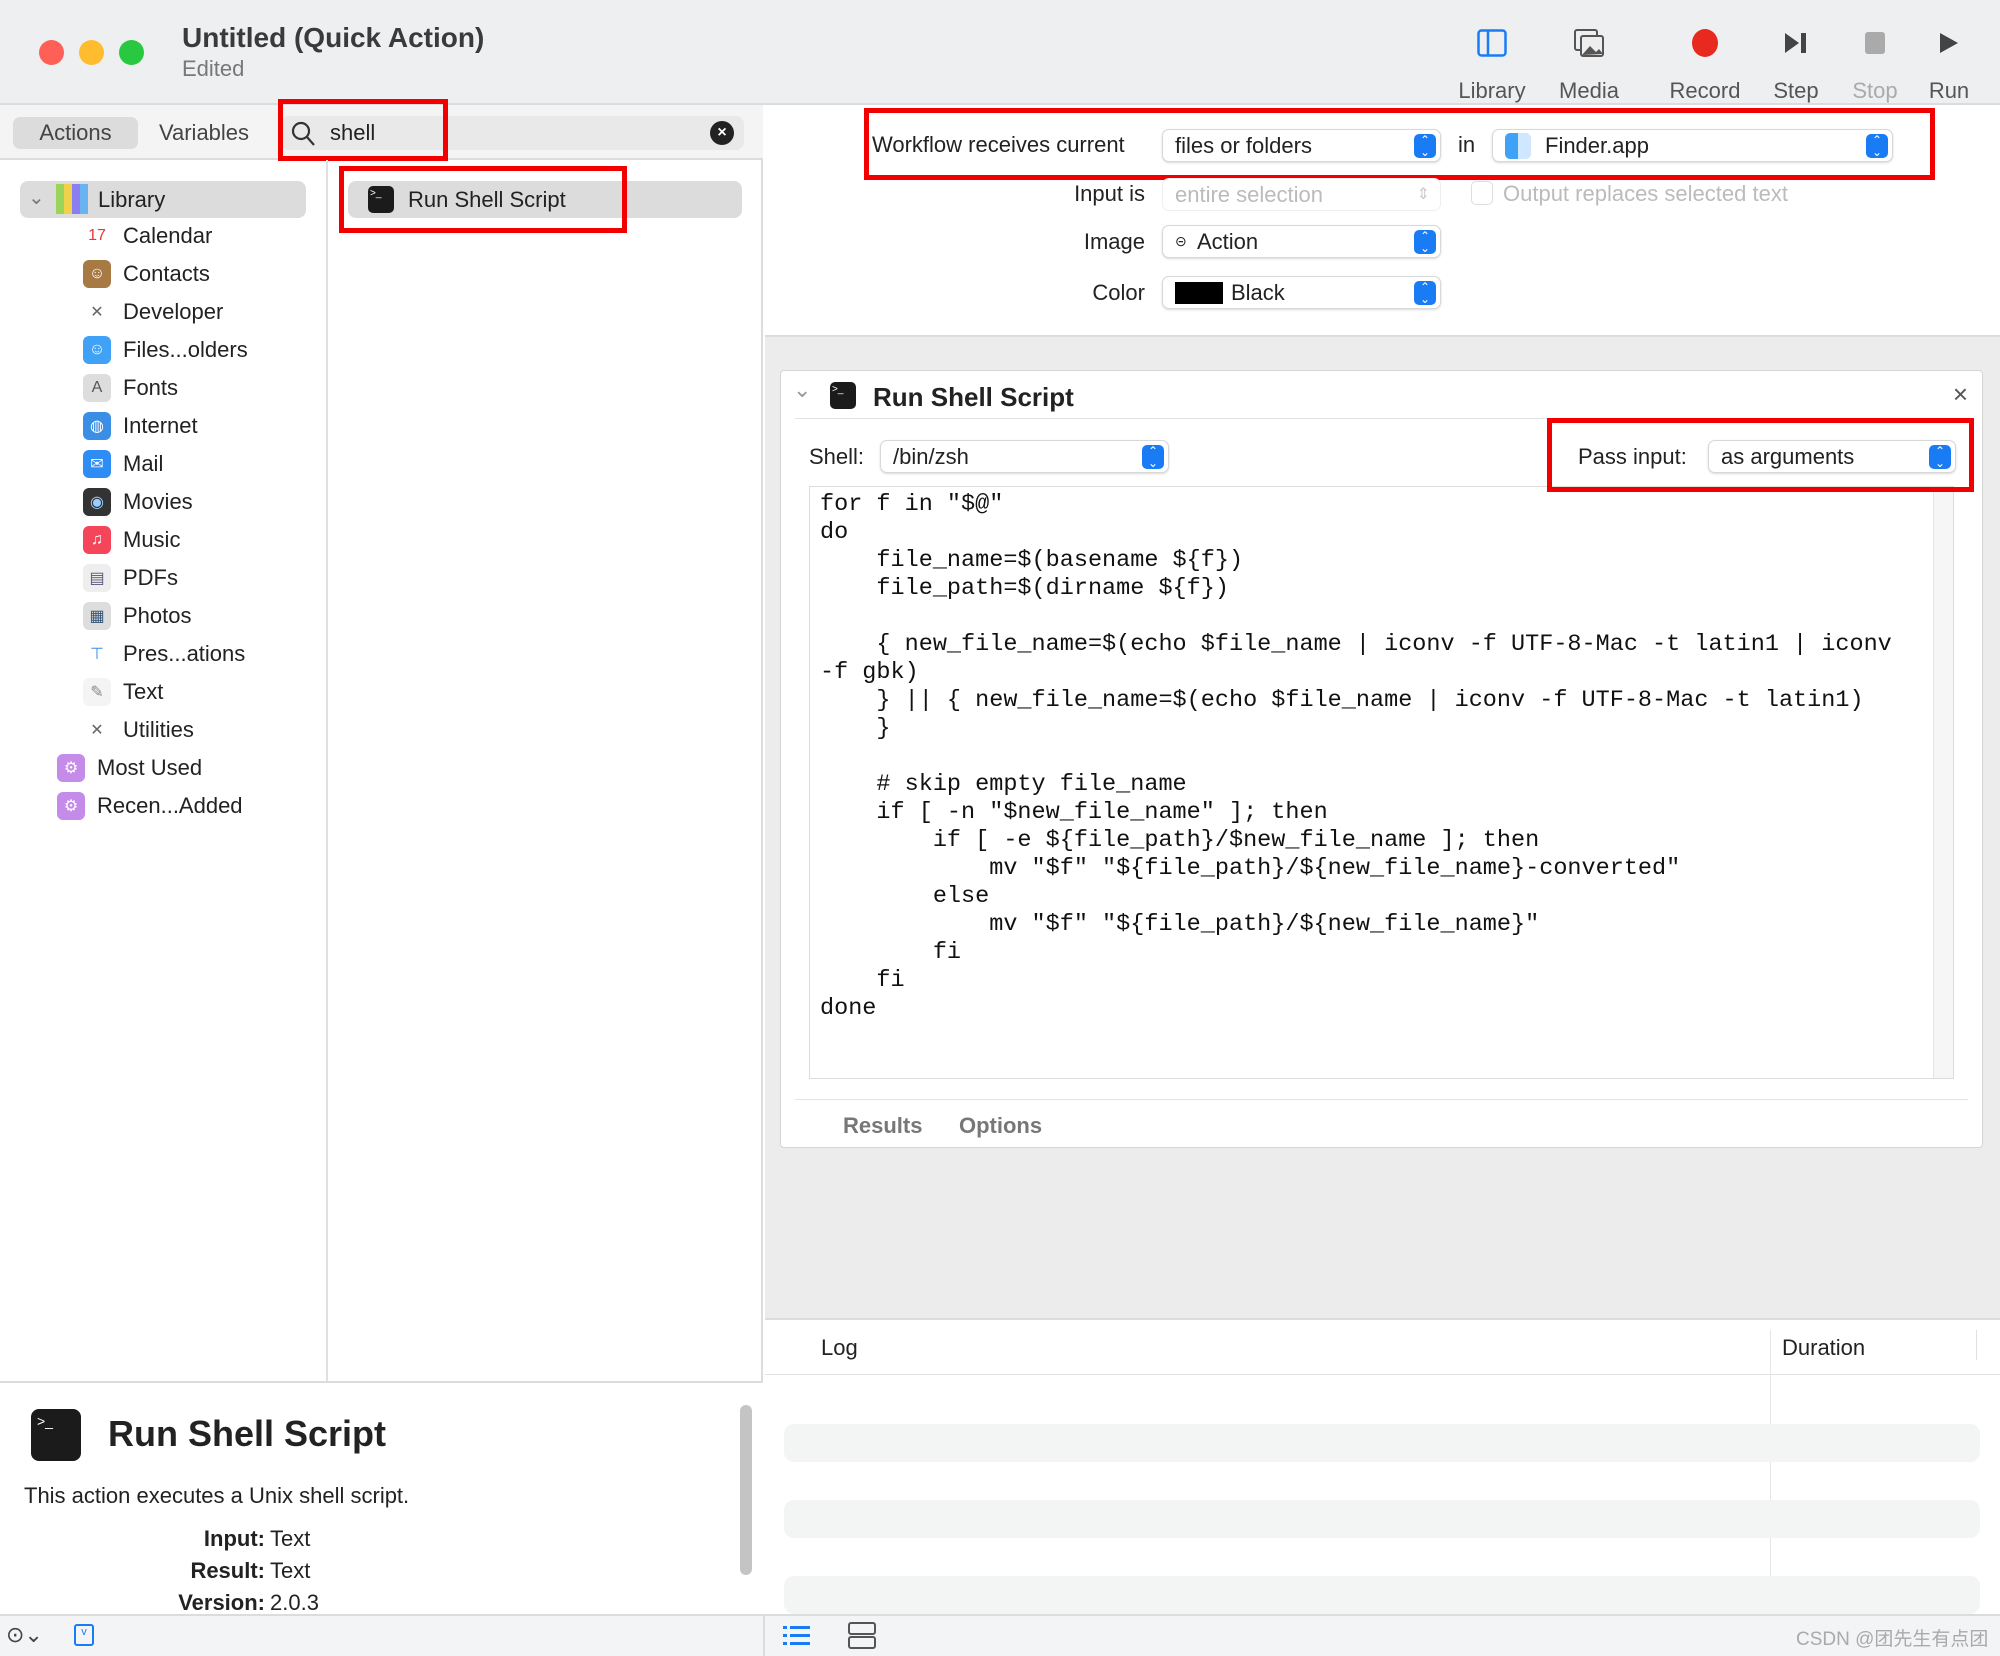 This screenshot has height=1656, width=2000. I want to click on library-item-label: Internet, so click(160, 425).